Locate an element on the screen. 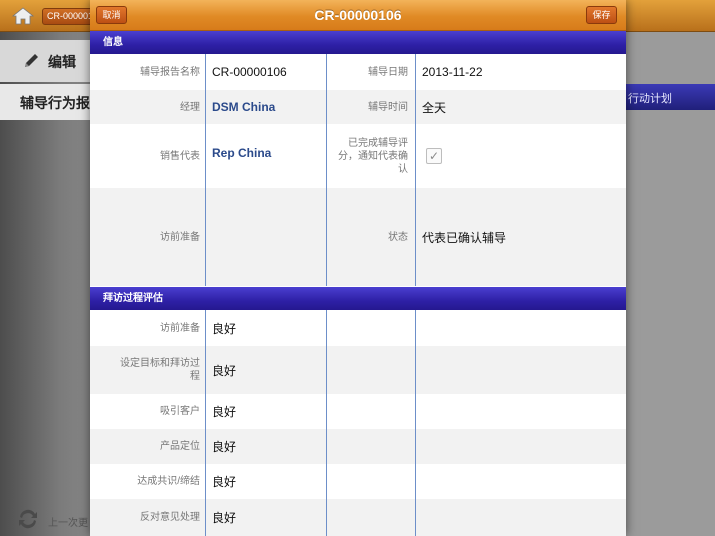 The height and width of the screenshot is (536, 715). status-label: 状态 is located at coordinates (398, 237).